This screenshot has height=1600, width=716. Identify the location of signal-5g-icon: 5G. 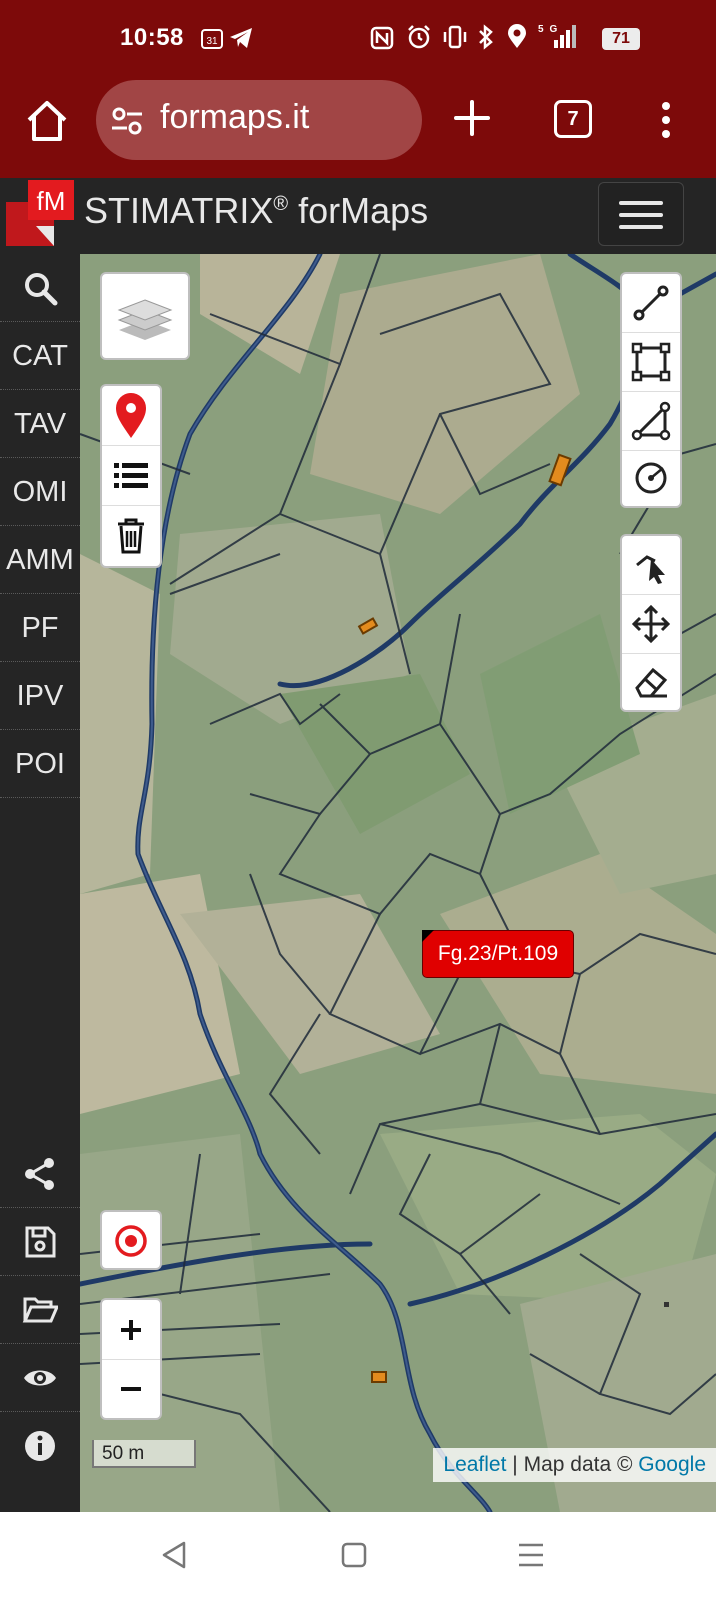
(557, 36).